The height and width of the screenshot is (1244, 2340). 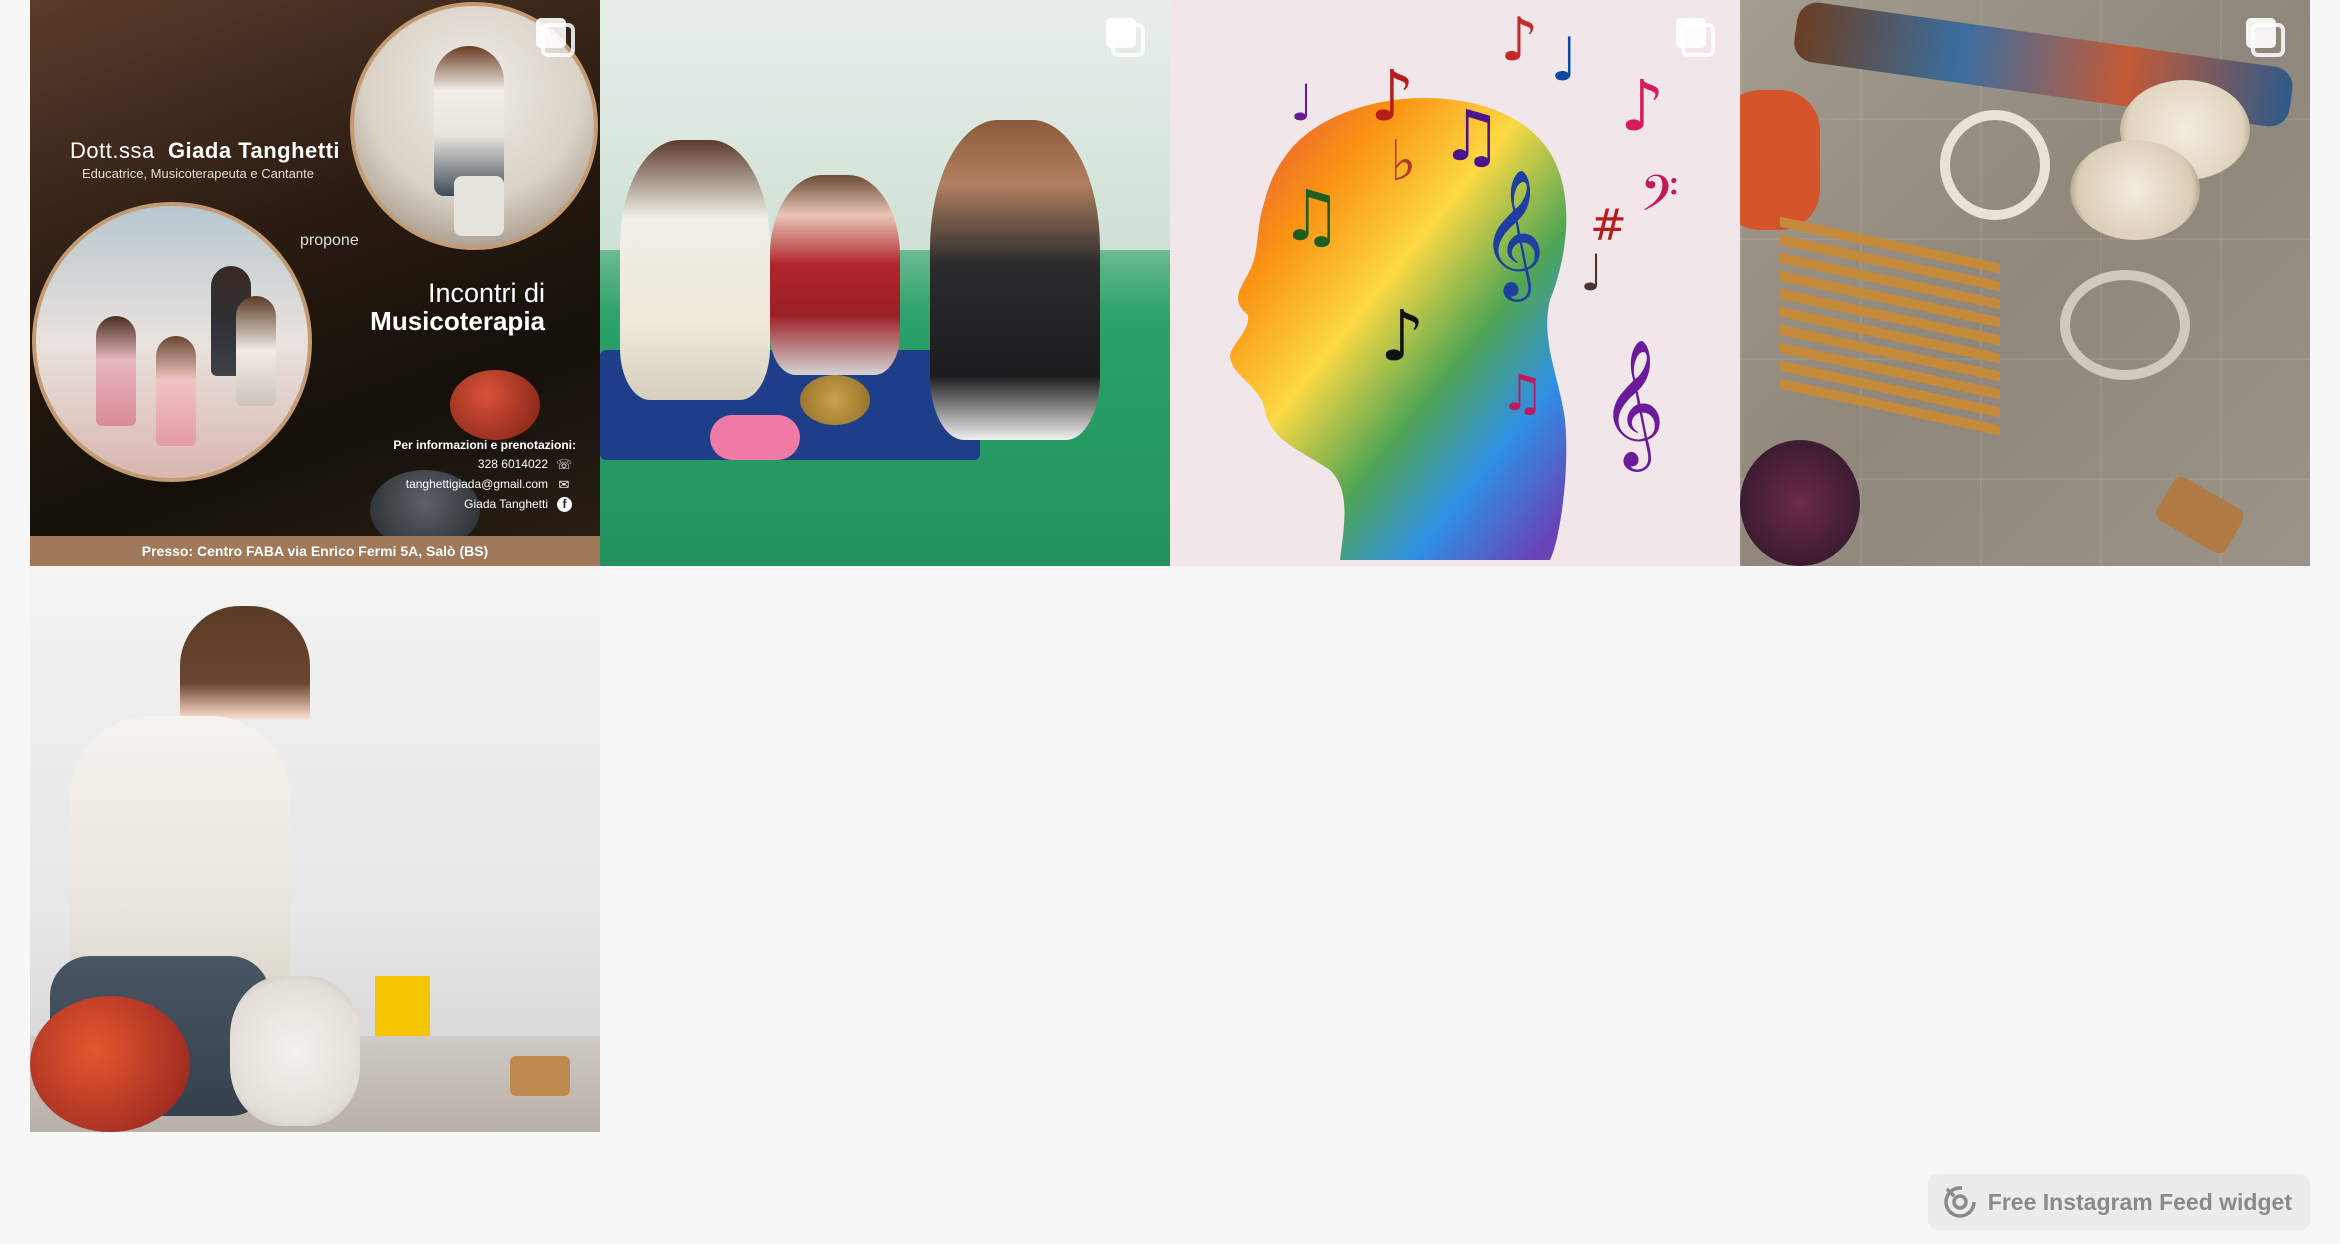 I want to click on photo-tongue-drum, so click(x=835, y=400).